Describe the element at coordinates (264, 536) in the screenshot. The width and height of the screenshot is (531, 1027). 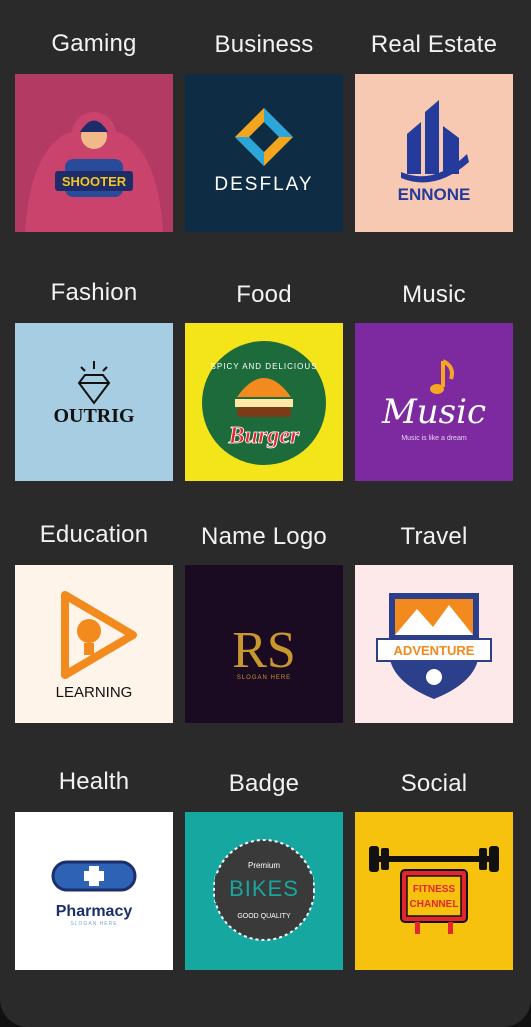
I see `category-label: Name Logo` at that location.